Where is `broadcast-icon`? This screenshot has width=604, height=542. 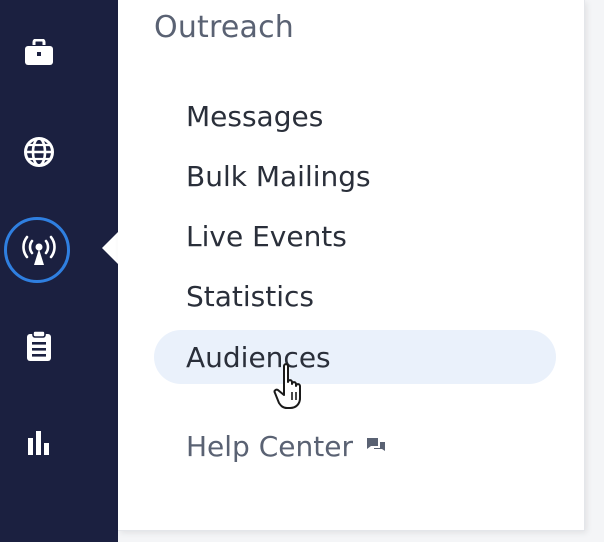 broadcast-icon is located at coordinates (39, 250).